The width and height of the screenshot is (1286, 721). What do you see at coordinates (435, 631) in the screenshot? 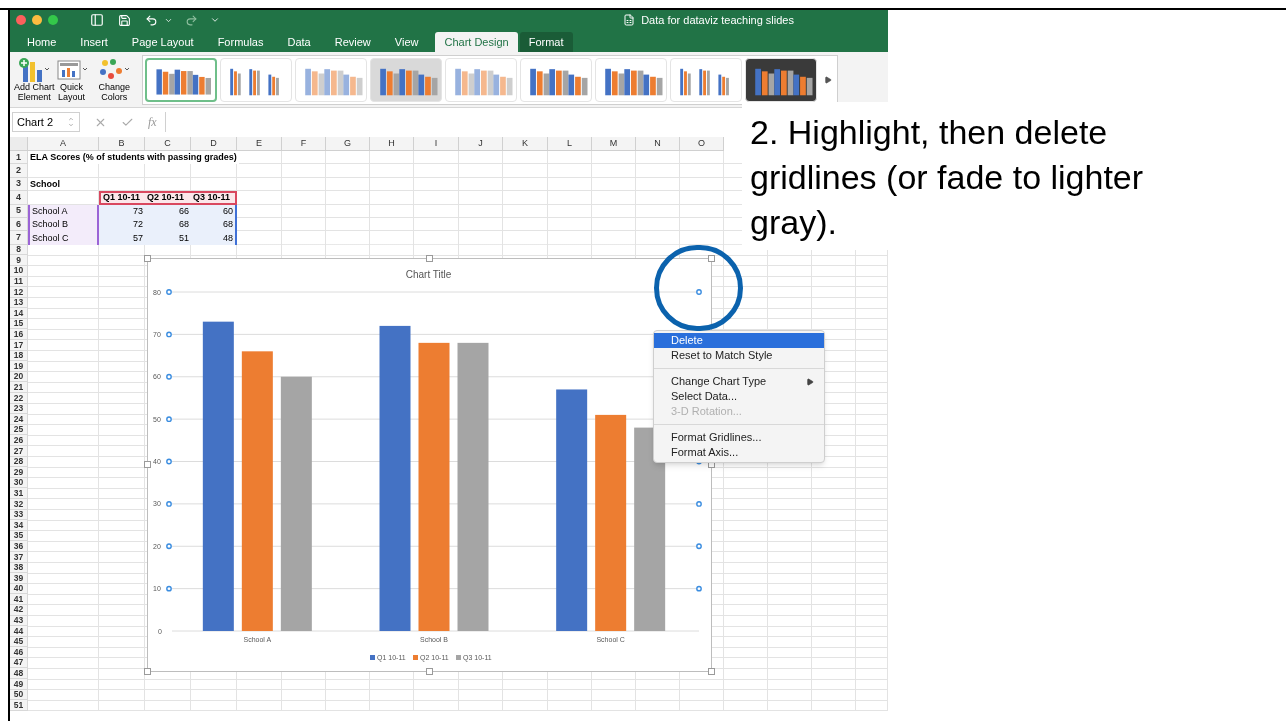
I see `gridline` at bounding box center [435, 631].